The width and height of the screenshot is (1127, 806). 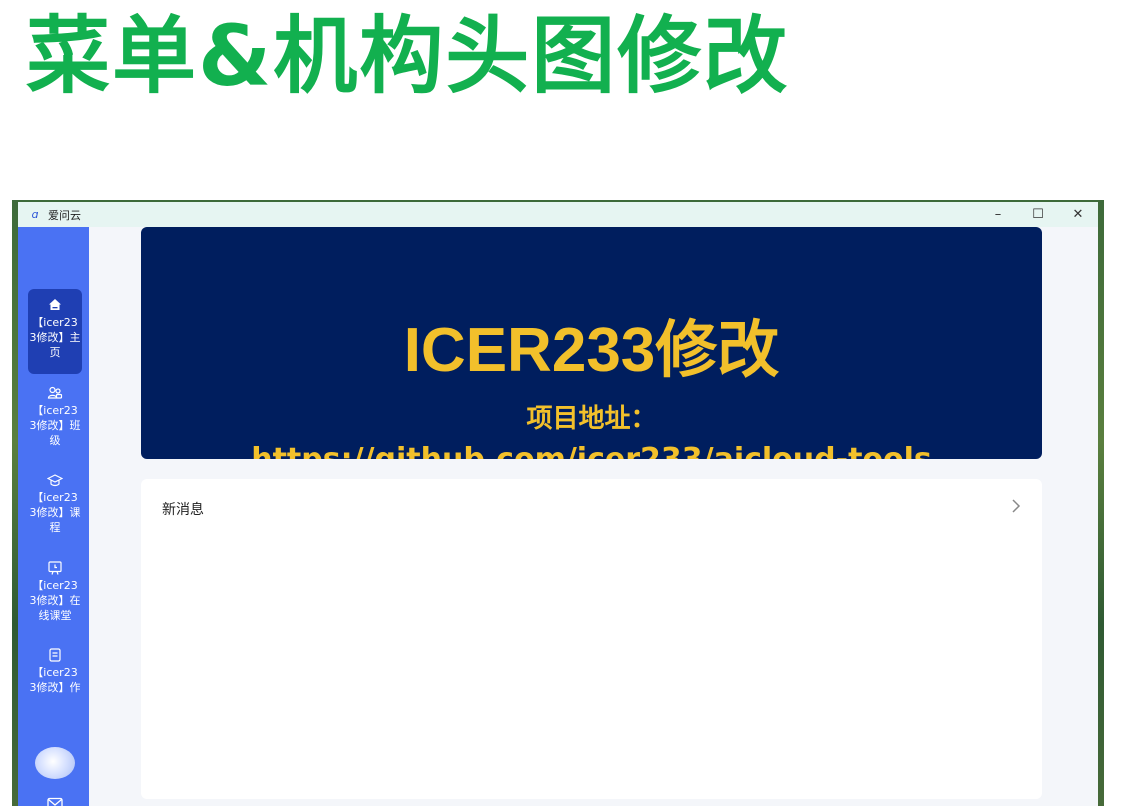 What do you see at coordinates (55, 304) in the screenshot?
I see `home-icon` at bounding box center [55, 304].